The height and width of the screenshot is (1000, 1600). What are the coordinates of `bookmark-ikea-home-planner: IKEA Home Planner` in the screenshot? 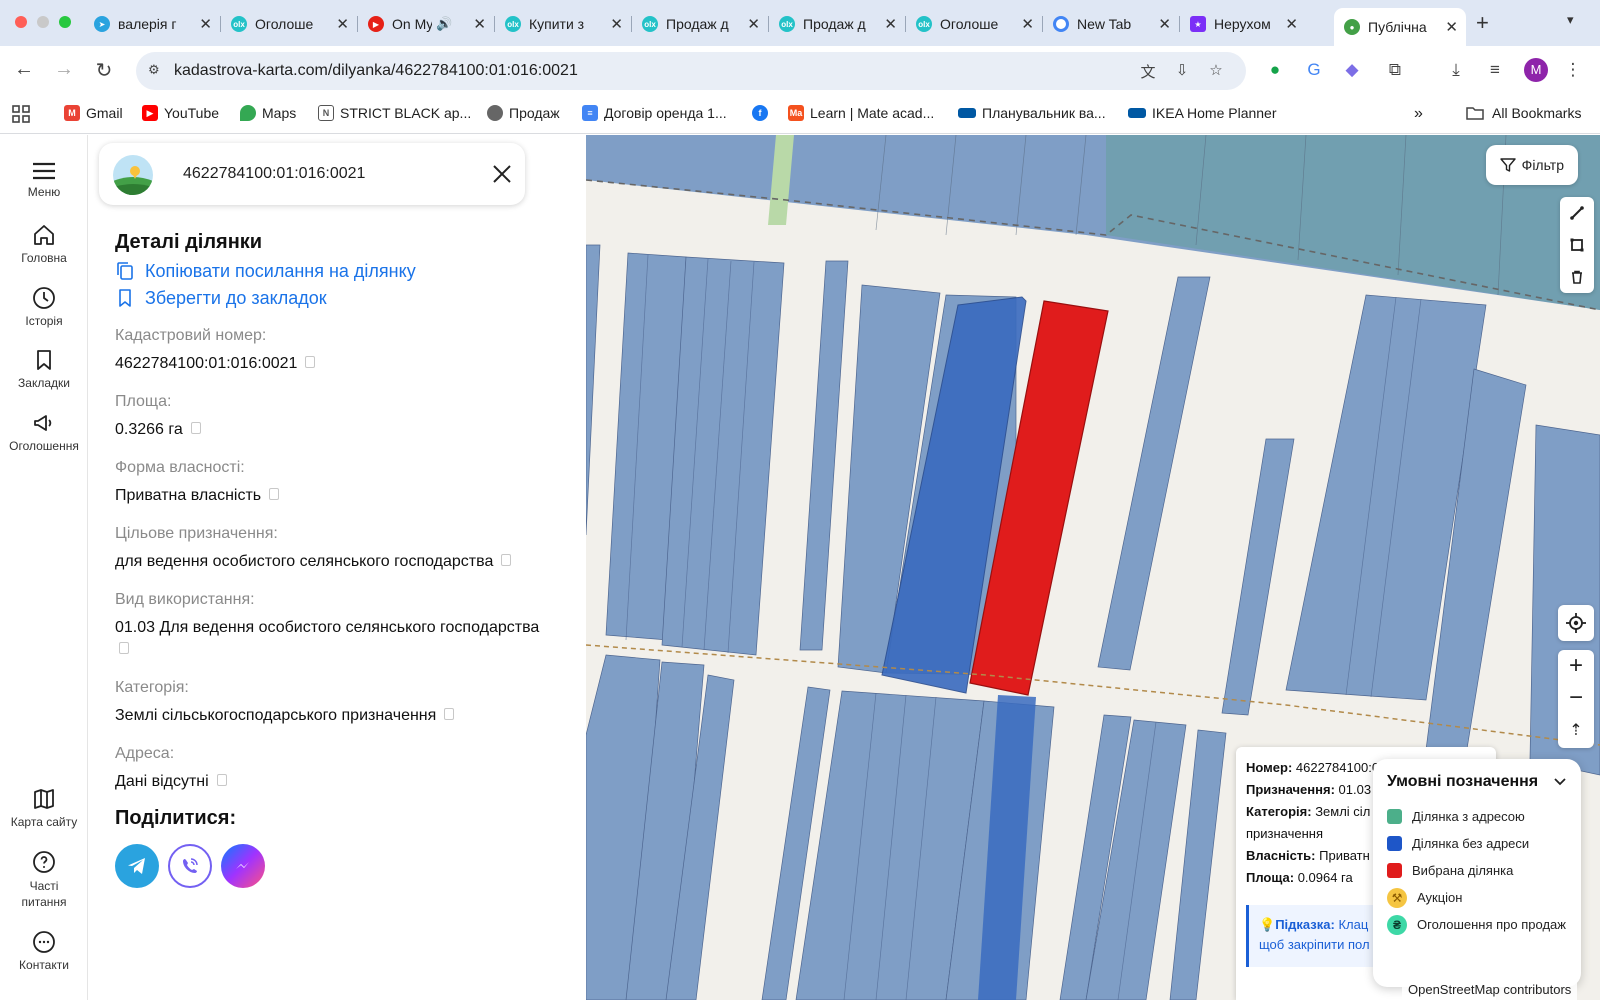 It's located at (1202, 113).